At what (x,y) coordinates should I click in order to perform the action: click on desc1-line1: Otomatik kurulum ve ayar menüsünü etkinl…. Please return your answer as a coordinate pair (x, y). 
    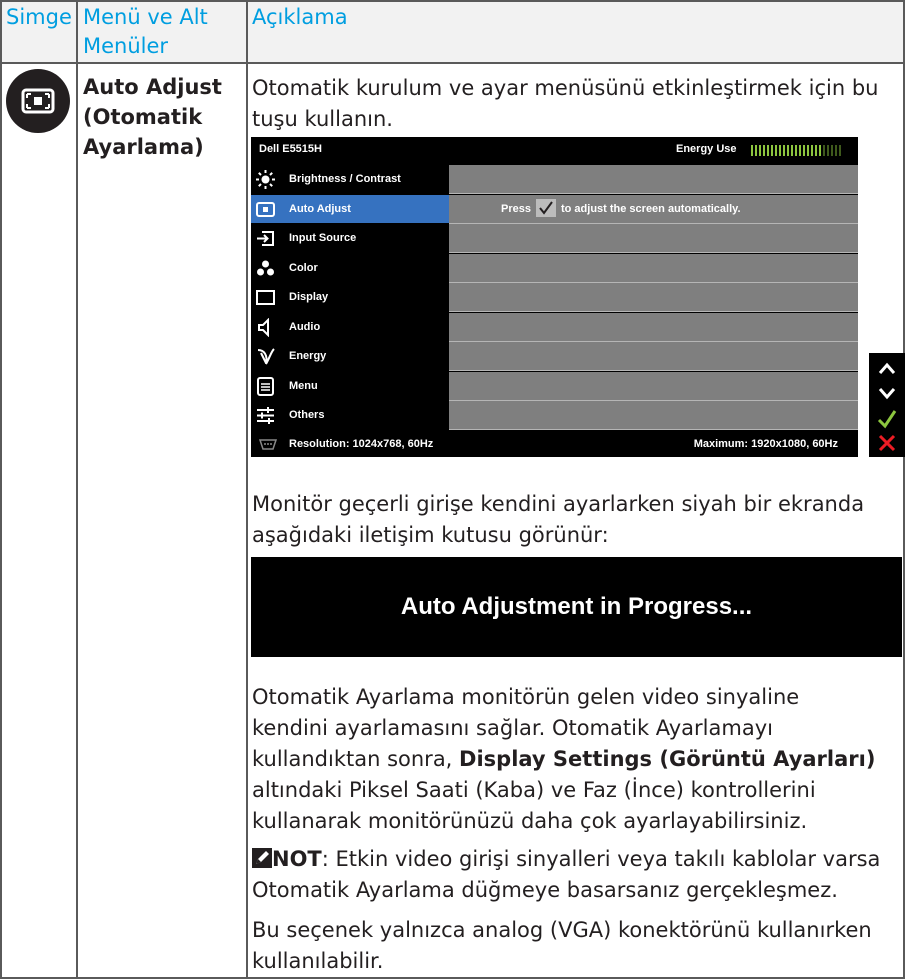
    Looking at the image, I should click on (565, 88).